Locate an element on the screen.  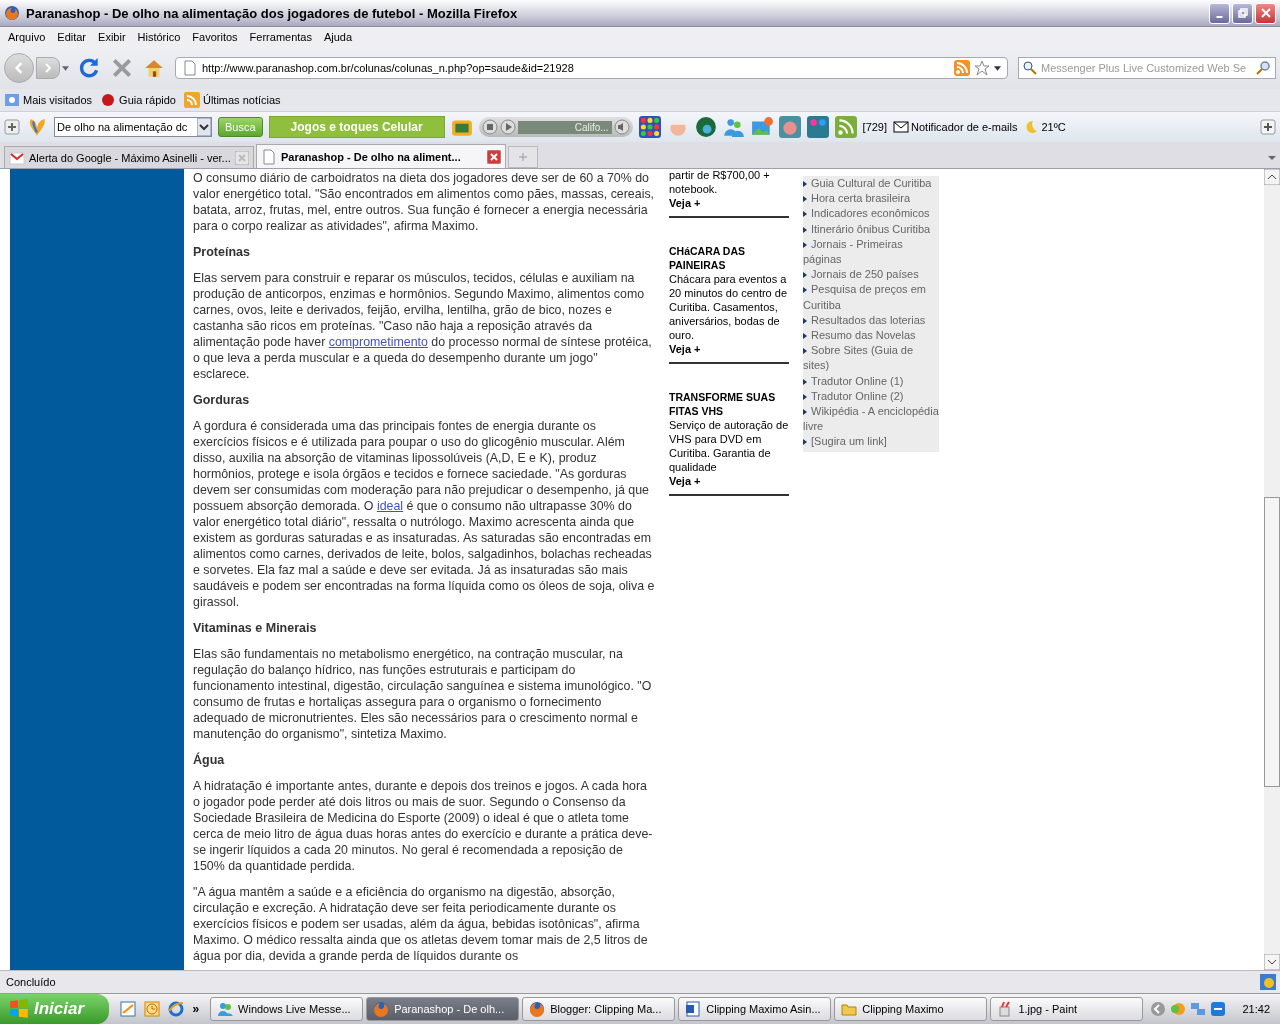
tab-close-icon is located at coordinates (494, 156).